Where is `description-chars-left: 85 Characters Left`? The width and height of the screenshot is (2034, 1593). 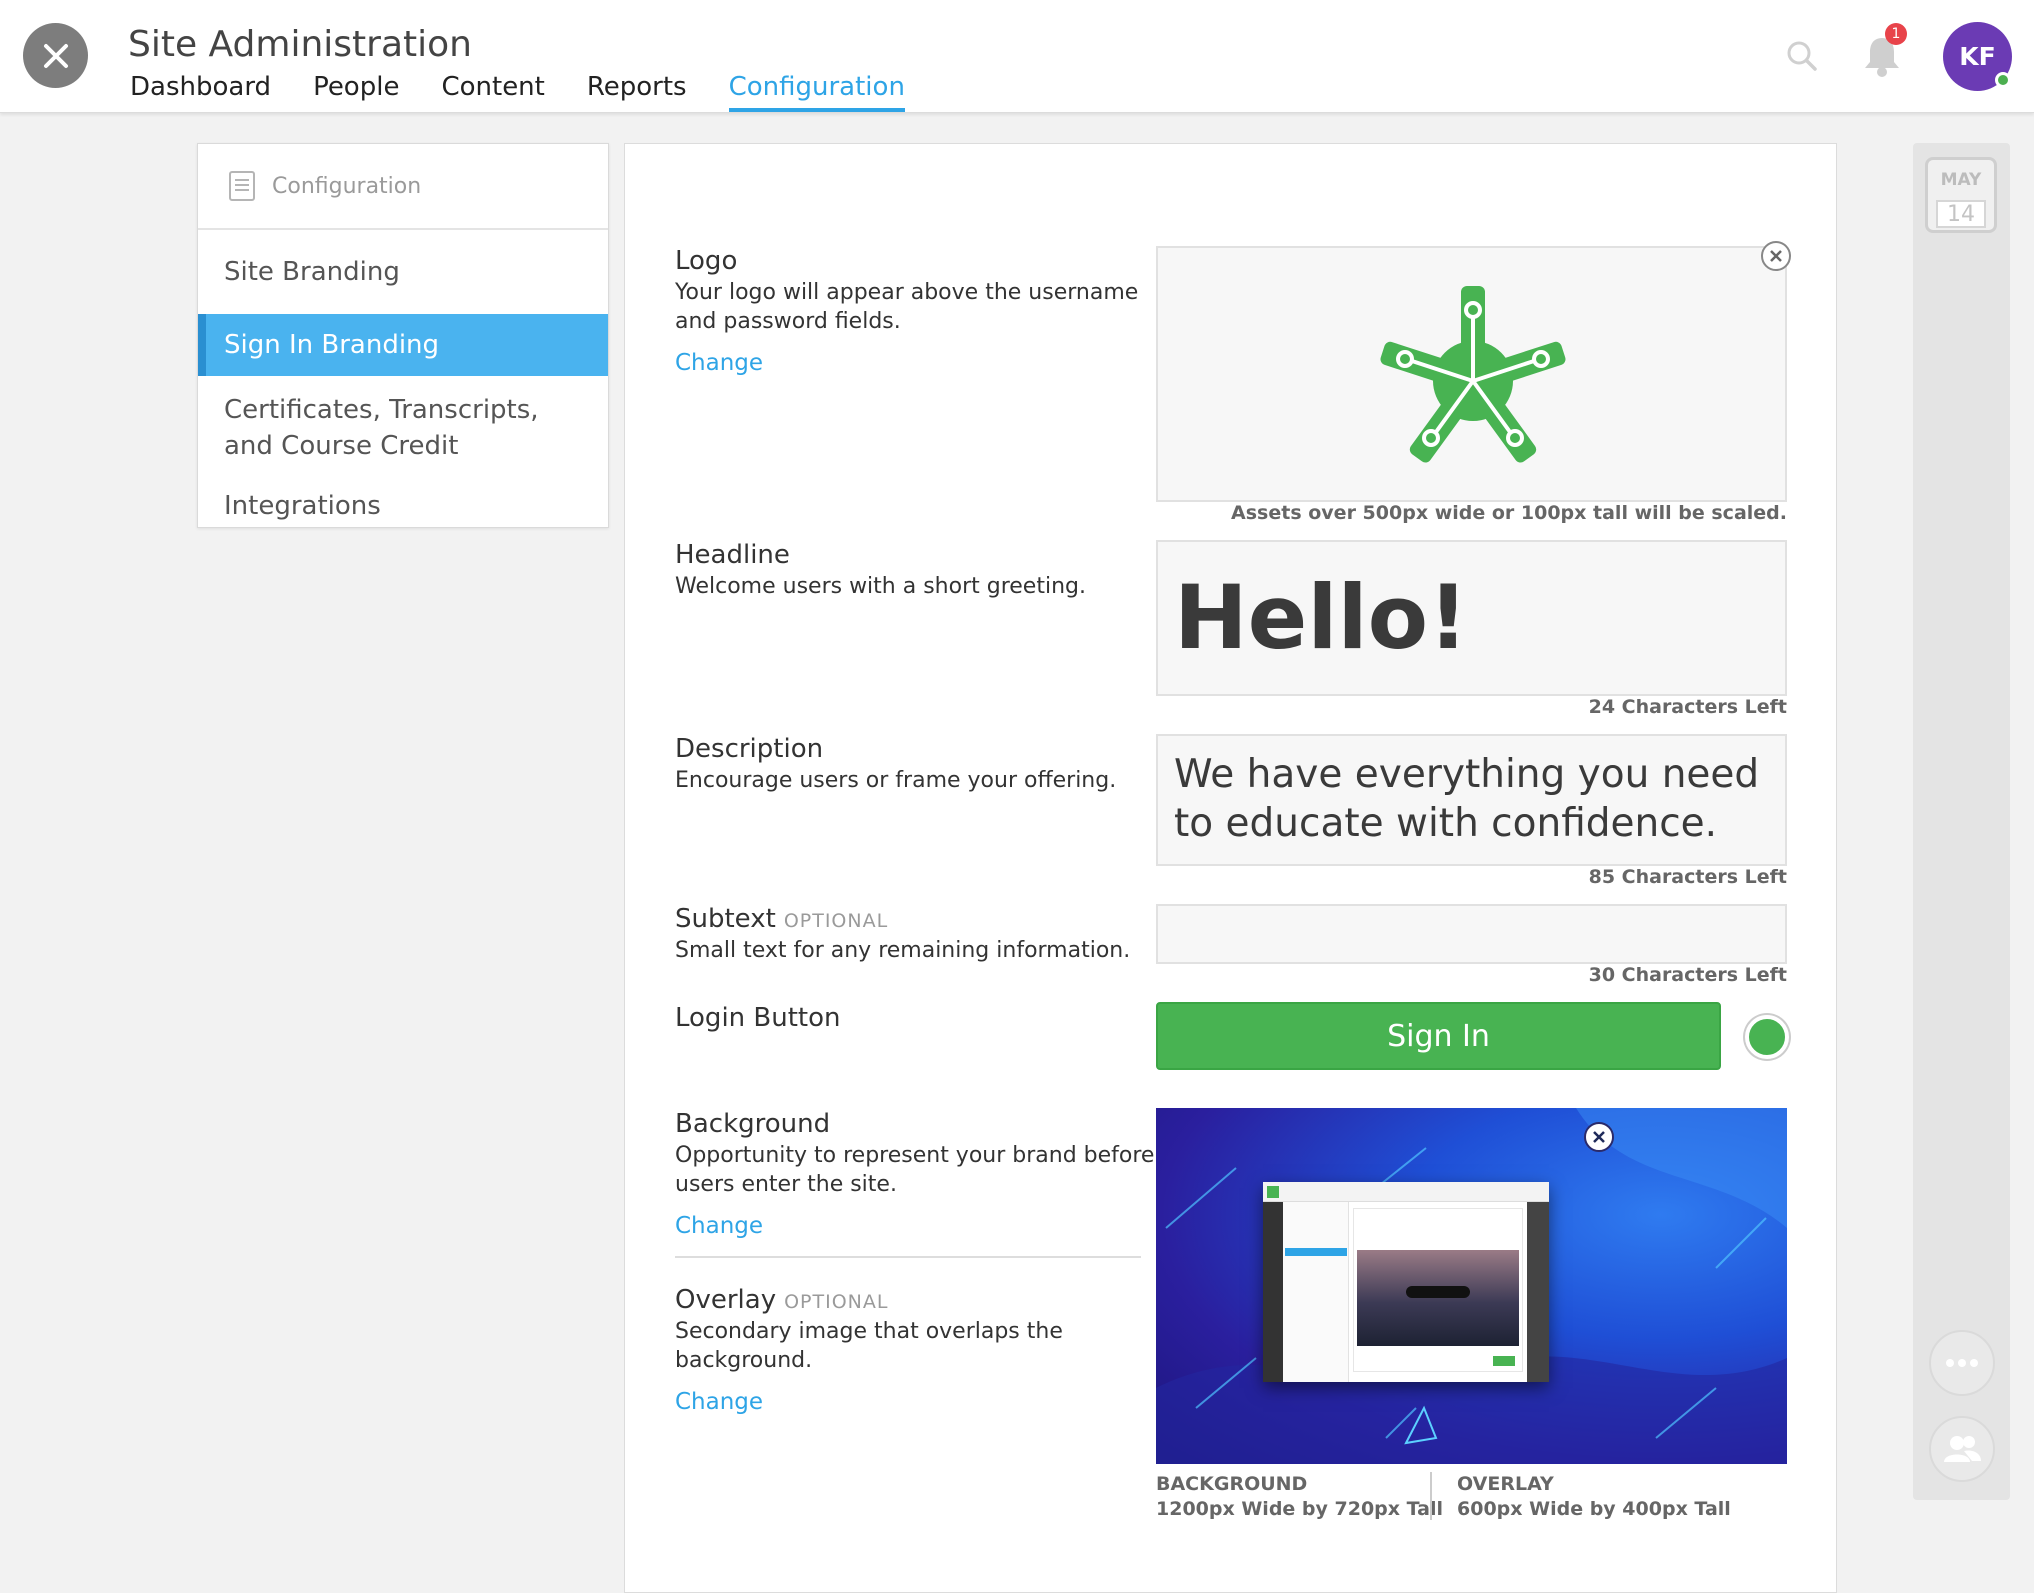 description-chars-left: 85 Characters Left is located at coordinates (1687, 877).